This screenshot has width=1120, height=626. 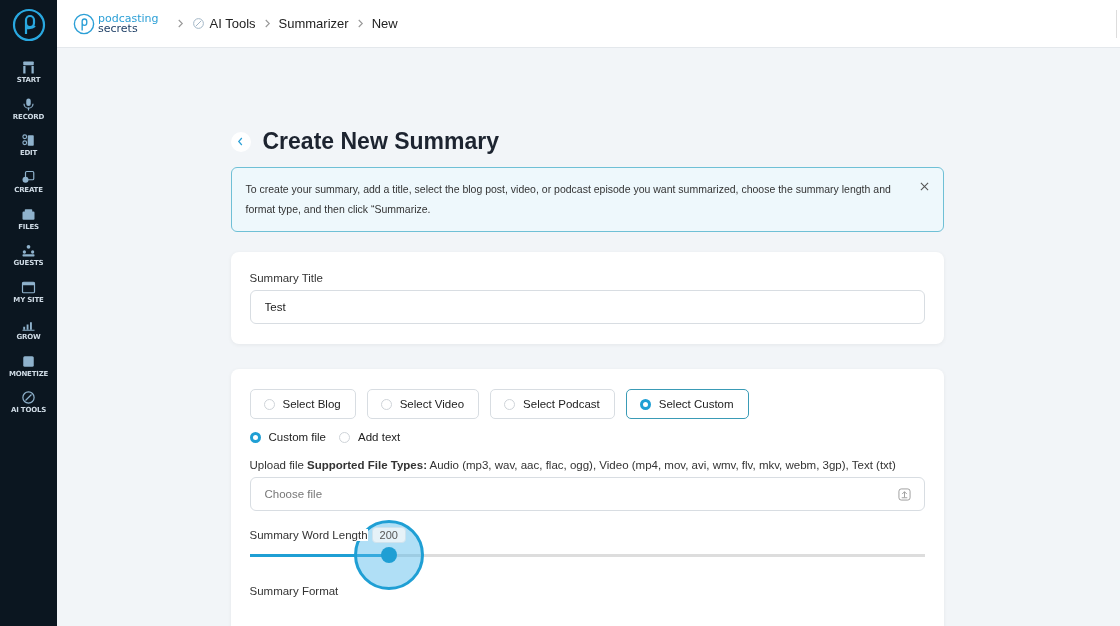 What do you see at coordinates (924, 186) in the screenshot?
I see `close-icon` at bounding box center [924, 186].